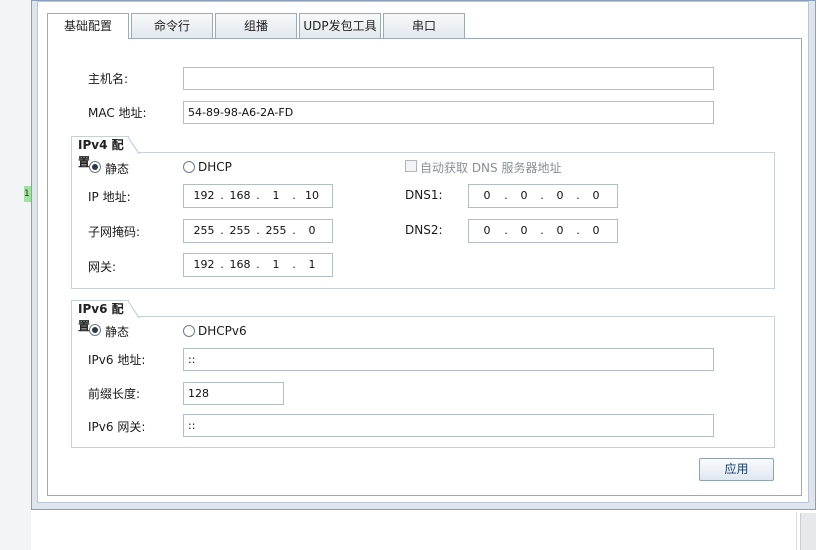  I want to click on gateway-octet-1: 192, so click(204, 264).